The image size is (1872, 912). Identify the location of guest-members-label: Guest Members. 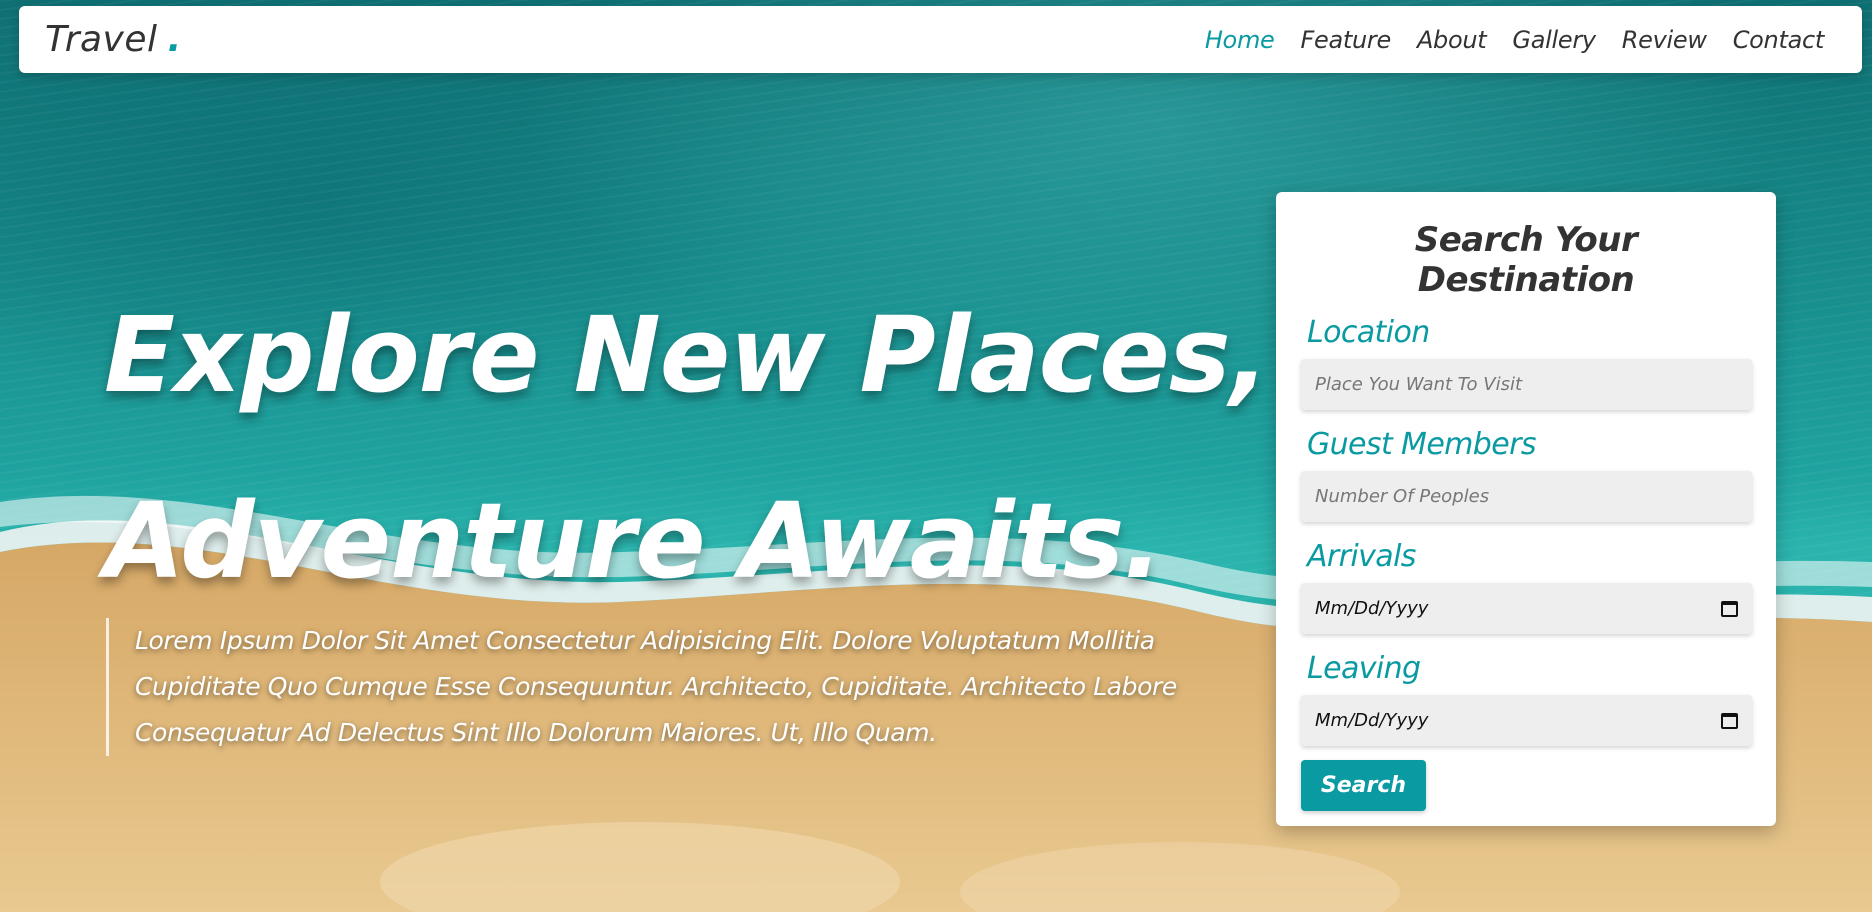
(1421, 444).